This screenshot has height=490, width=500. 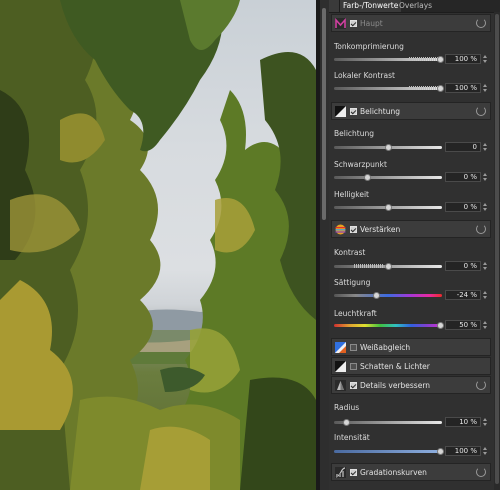 I want to click on radius-value: 10 %, so click(x=463, y=422).